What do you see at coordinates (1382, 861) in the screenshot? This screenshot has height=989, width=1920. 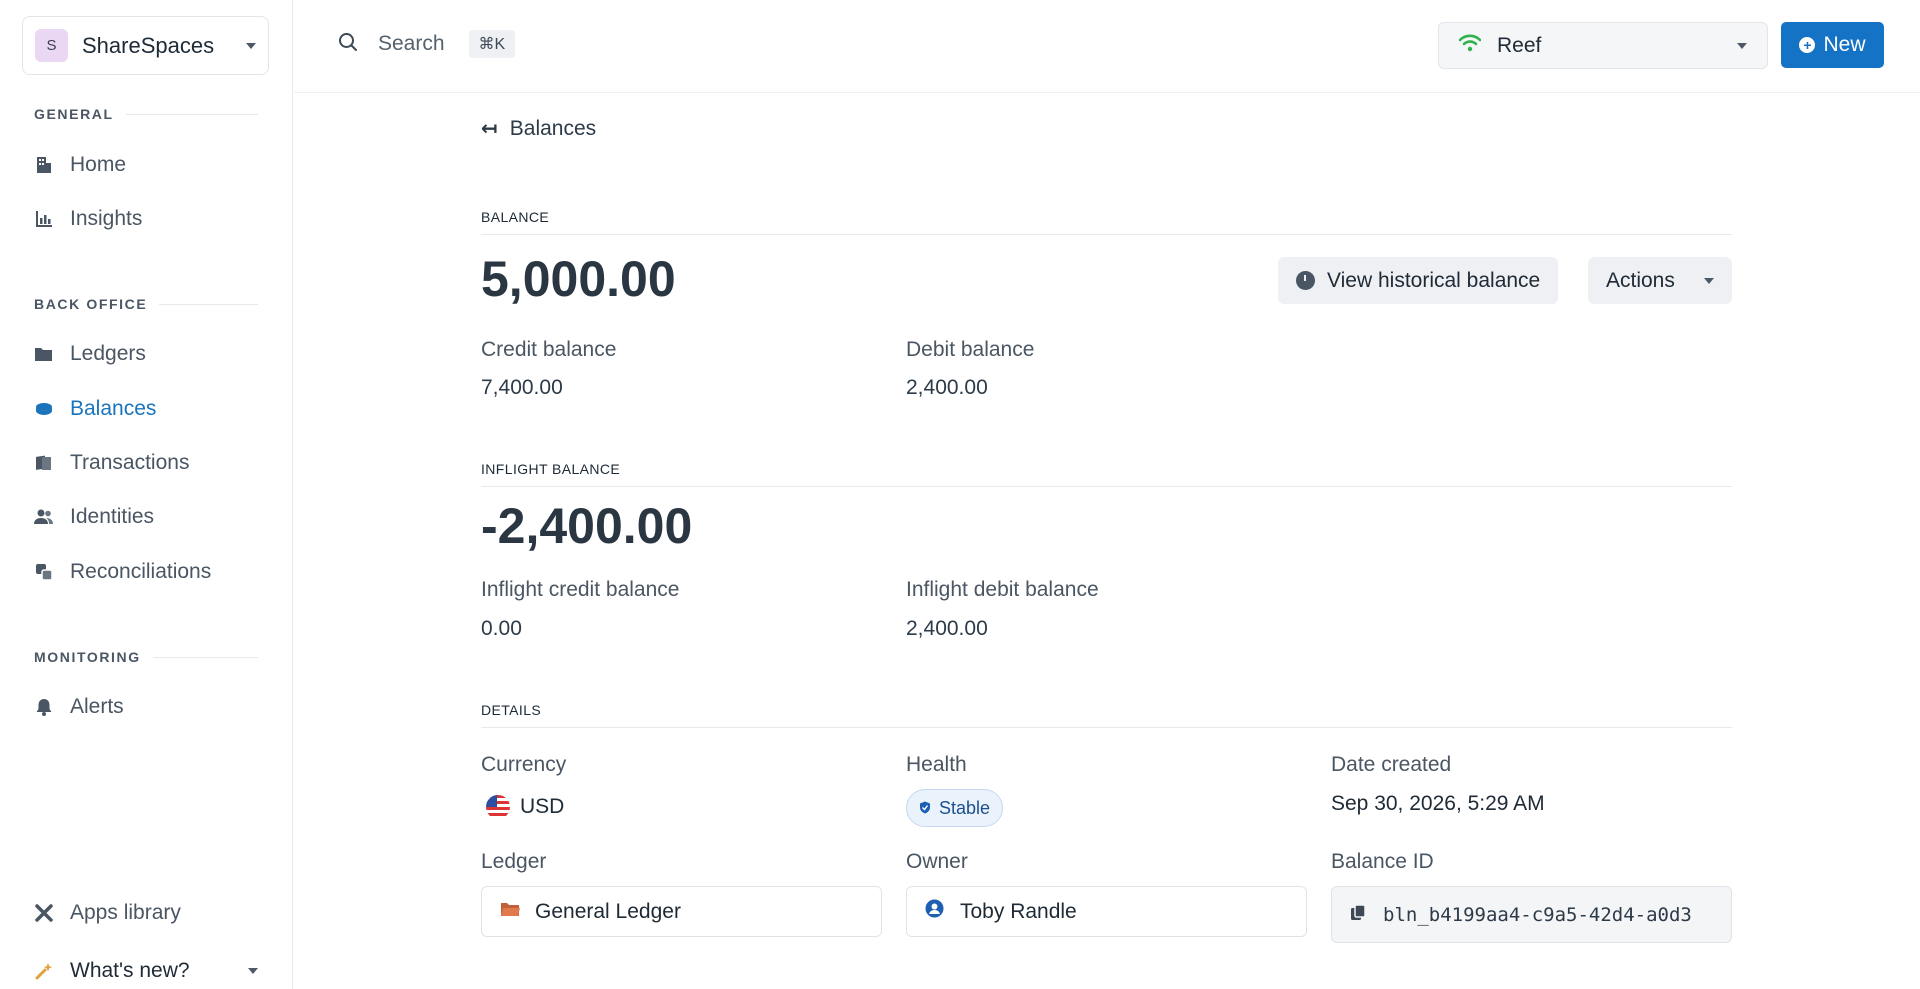 I see `balance-id-label: Balance ID` at bounding box center [1382, 861].